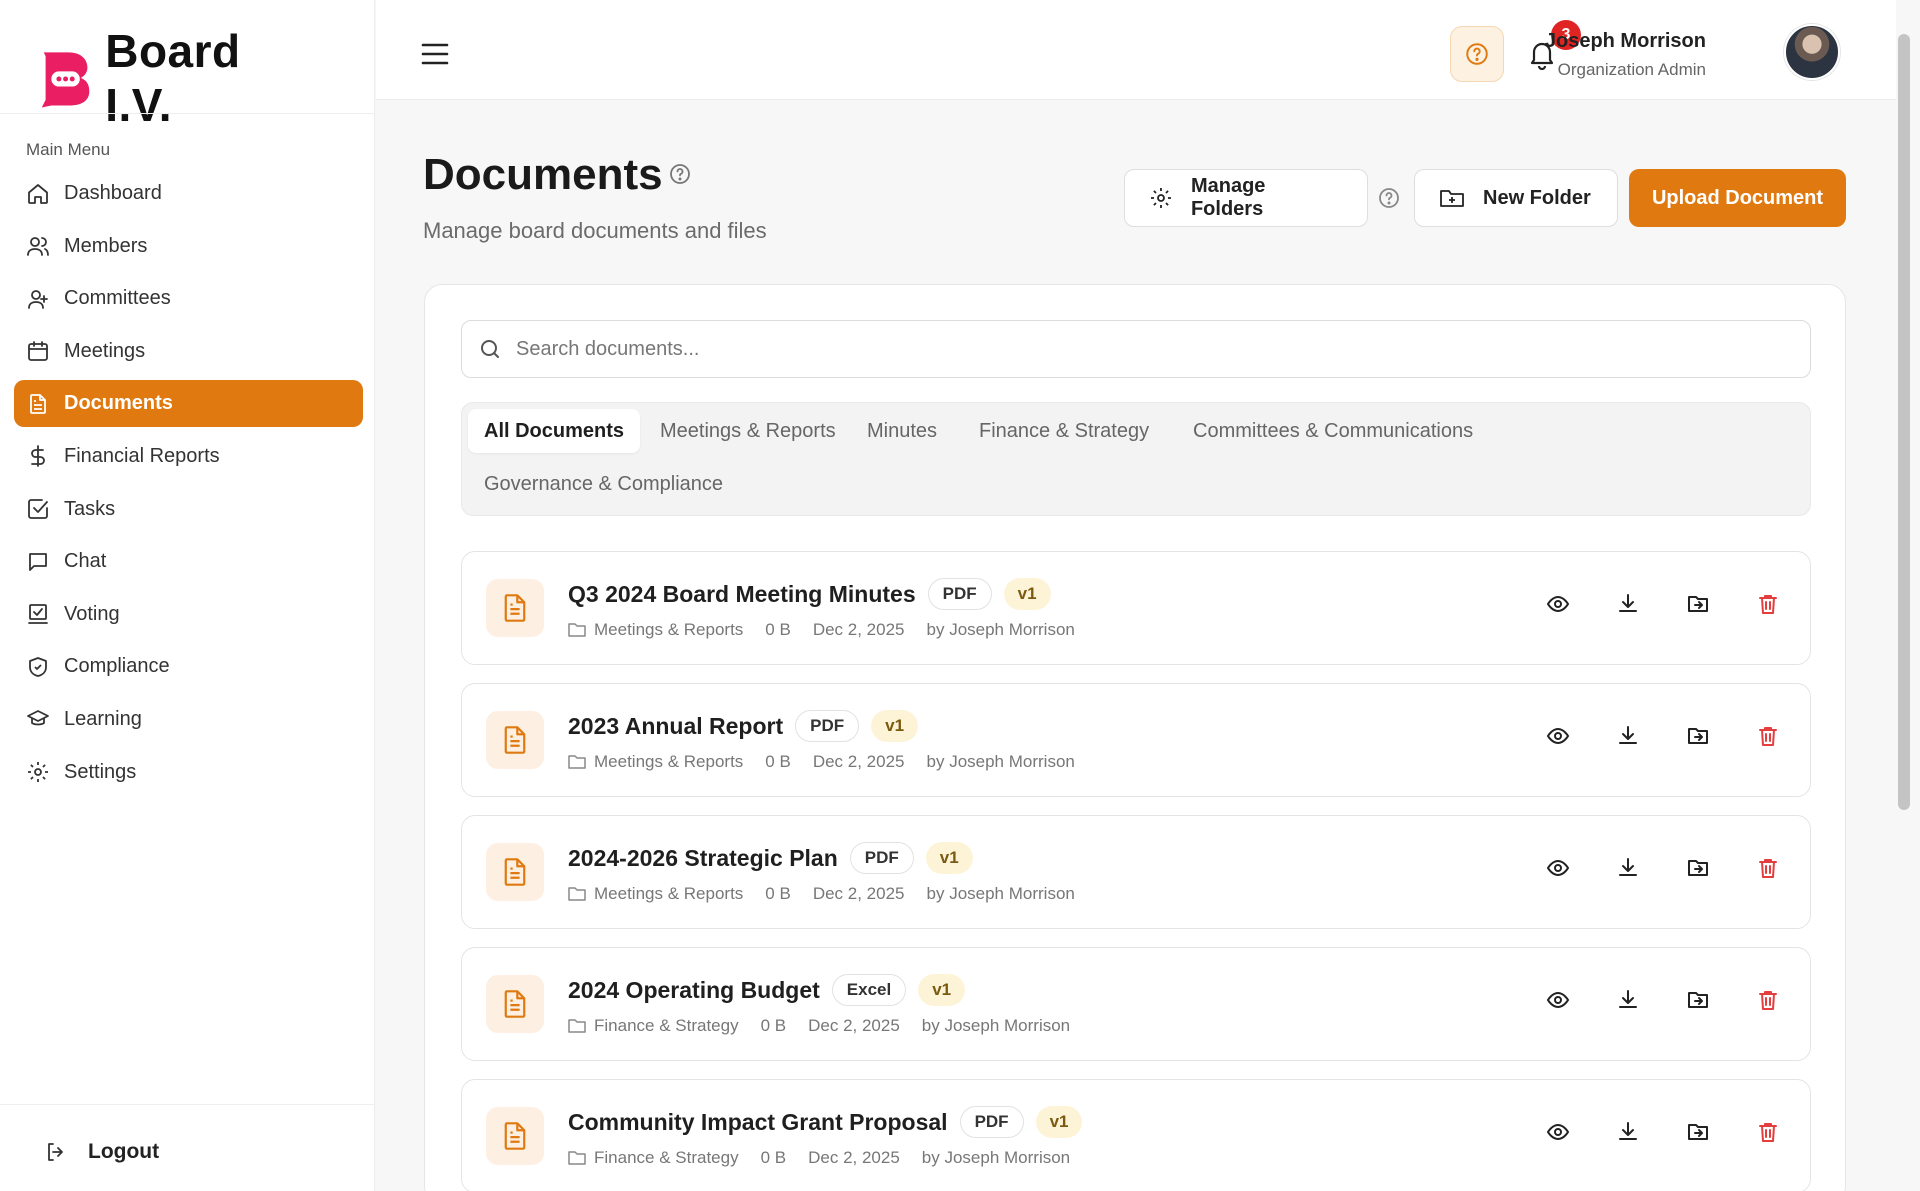 Image resolution: width=1920 pixels, height=1191 pixels. I want to click on folder-icon, so click(577, 630).